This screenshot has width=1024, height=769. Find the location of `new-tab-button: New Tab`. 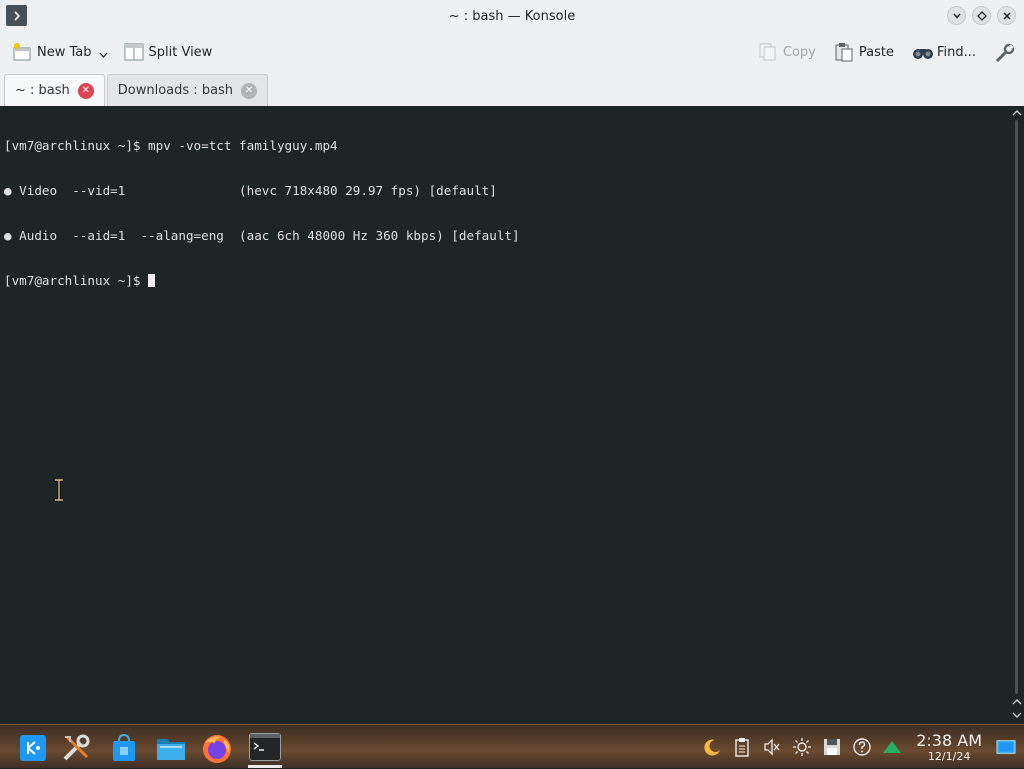

new-tab-button: New Tab is located at coordinates (60, 52).